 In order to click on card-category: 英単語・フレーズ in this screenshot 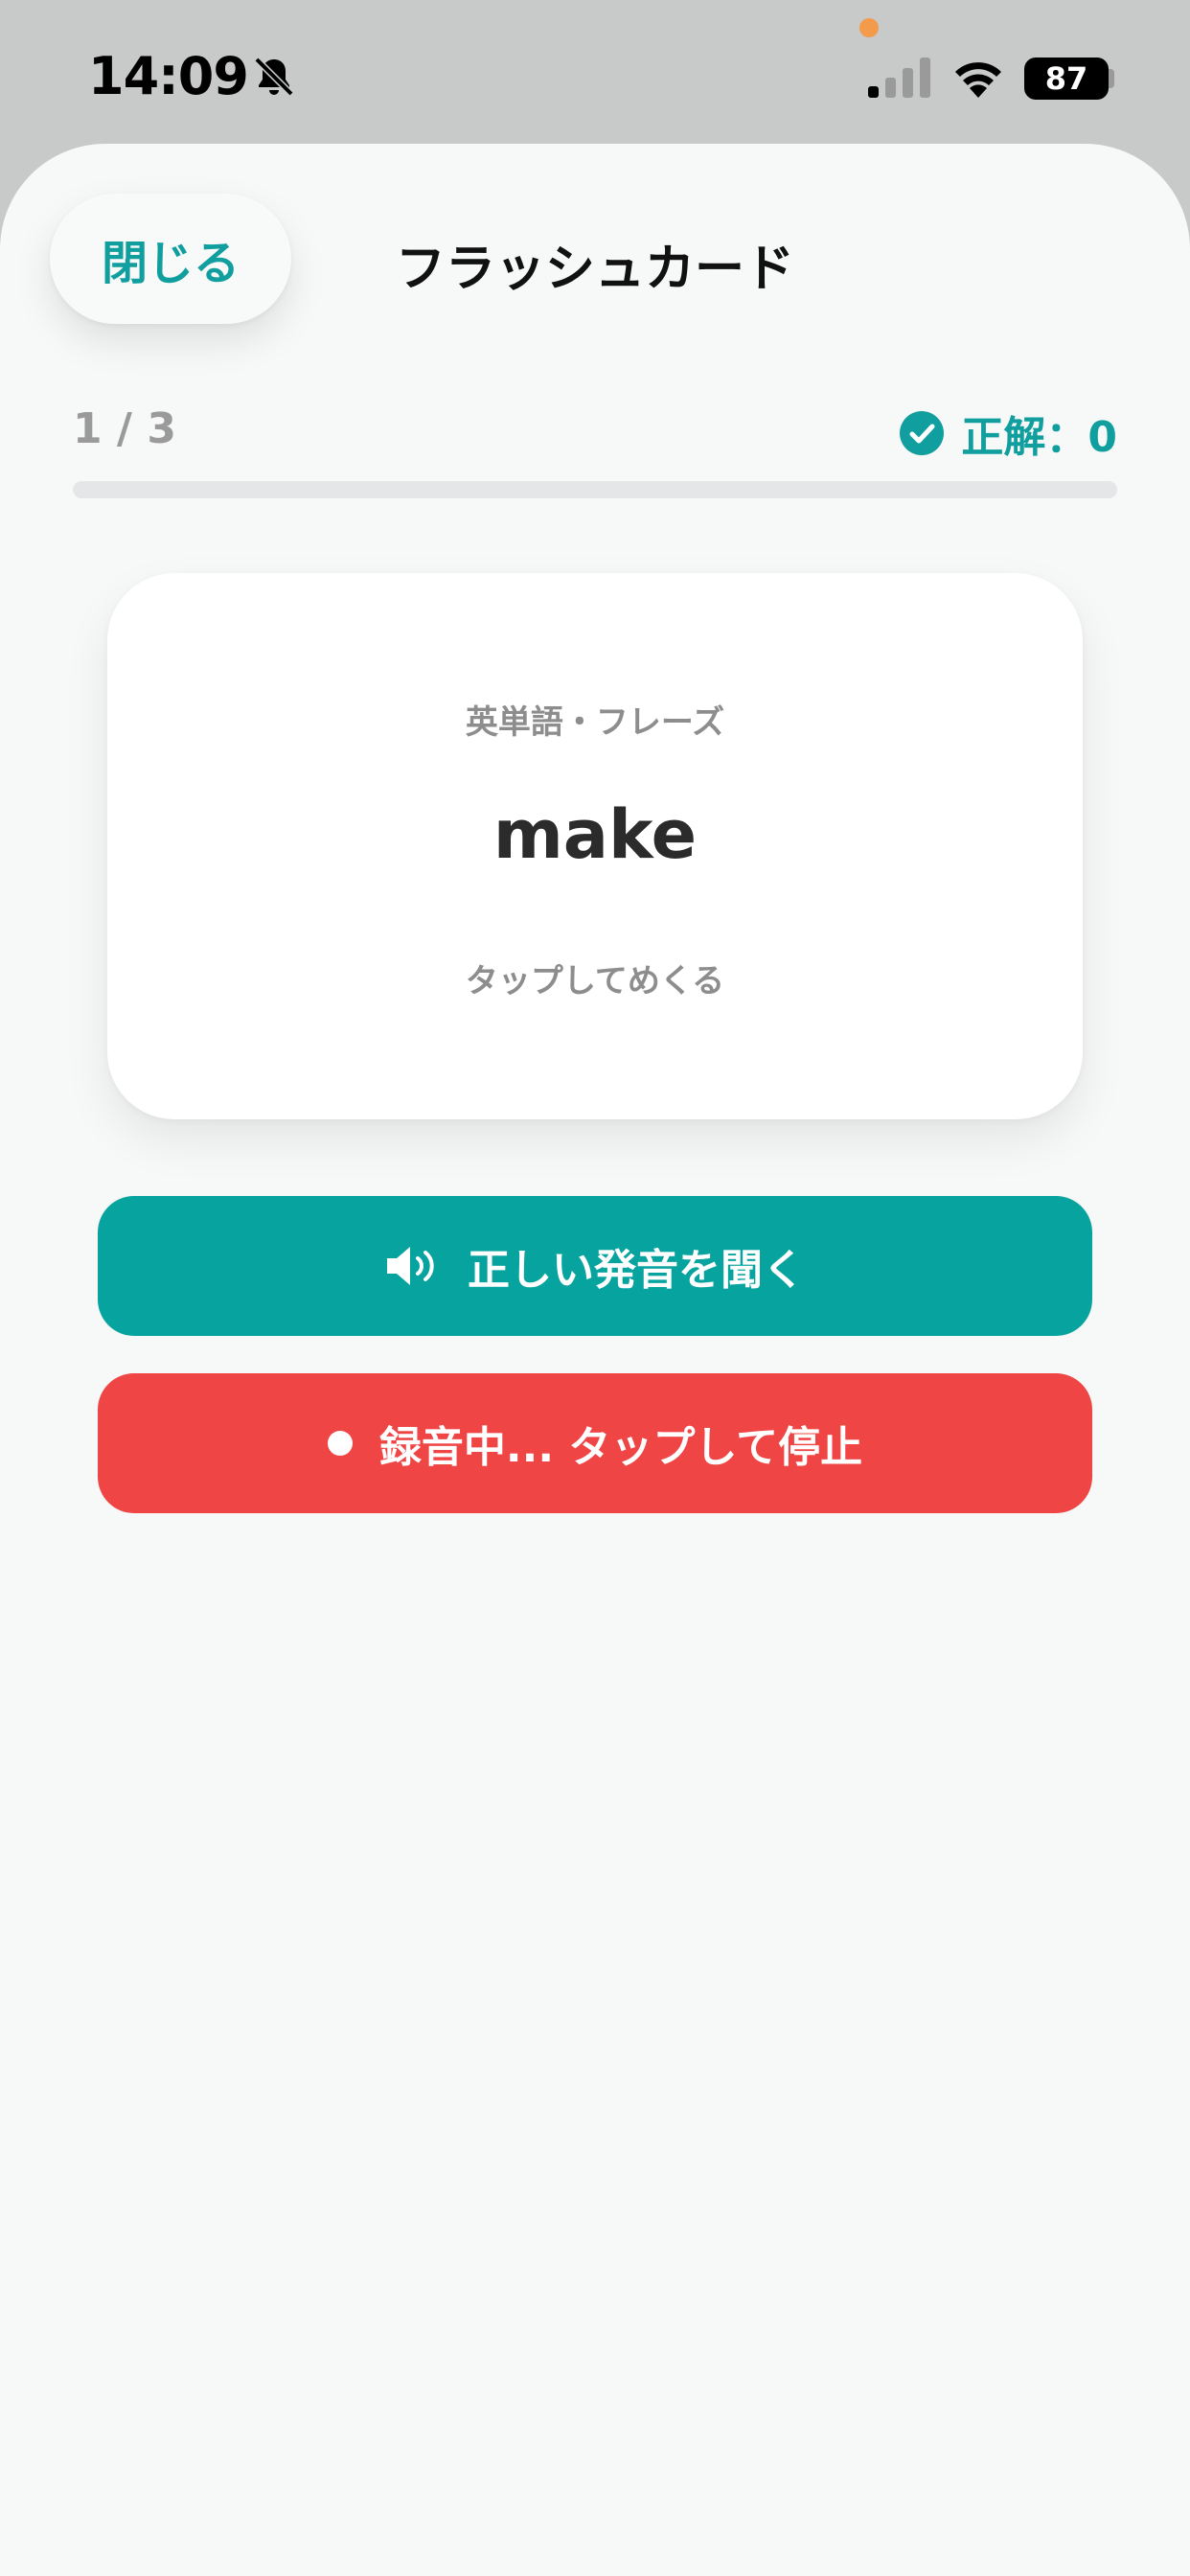, I will do `click(595, 722)`.